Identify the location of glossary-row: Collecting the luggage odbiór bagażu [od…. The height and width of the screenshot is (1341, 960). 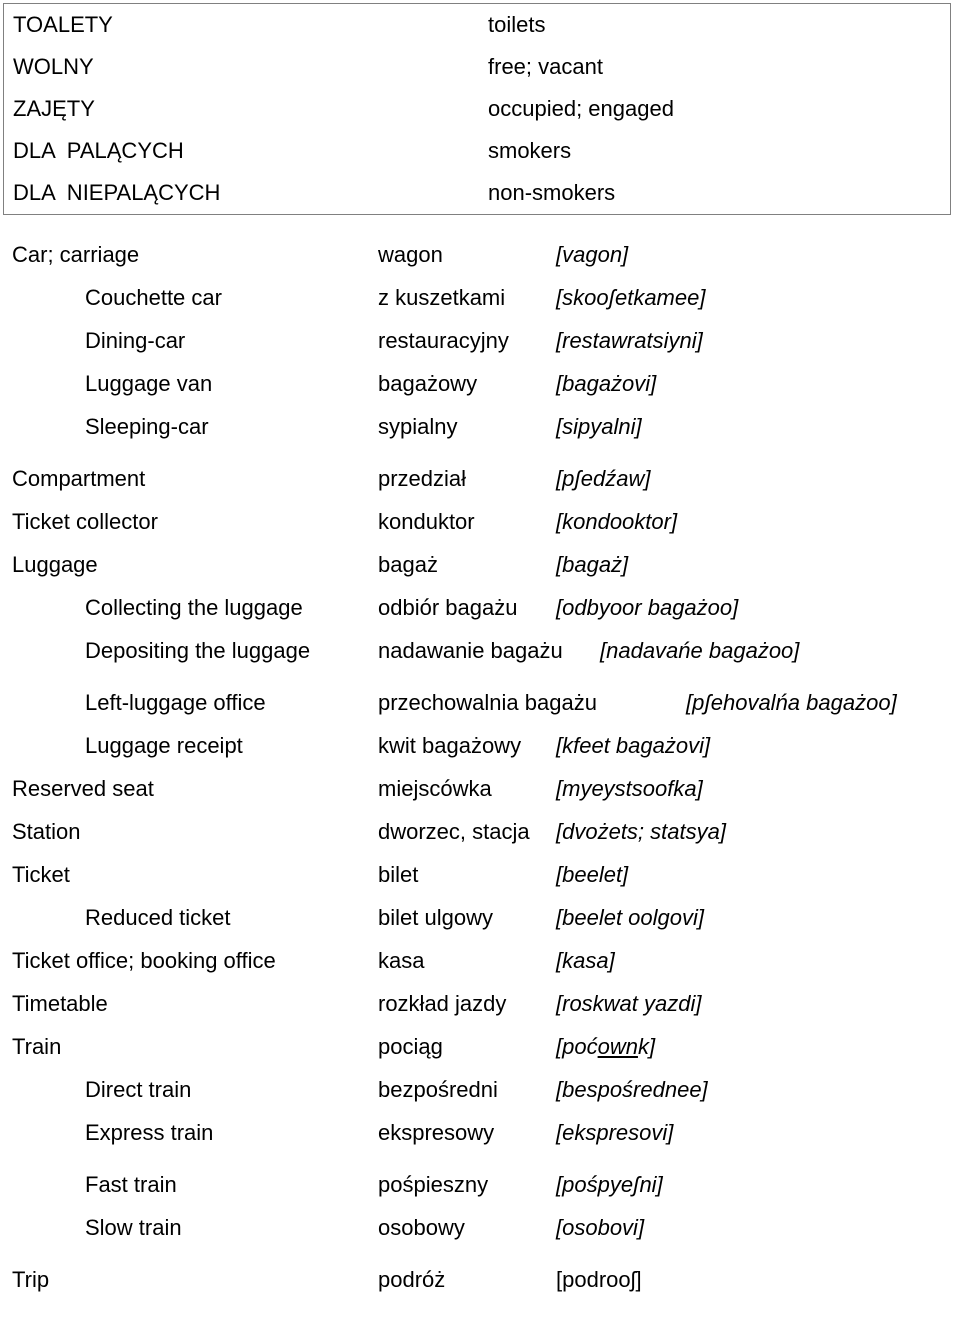
(480, 607).